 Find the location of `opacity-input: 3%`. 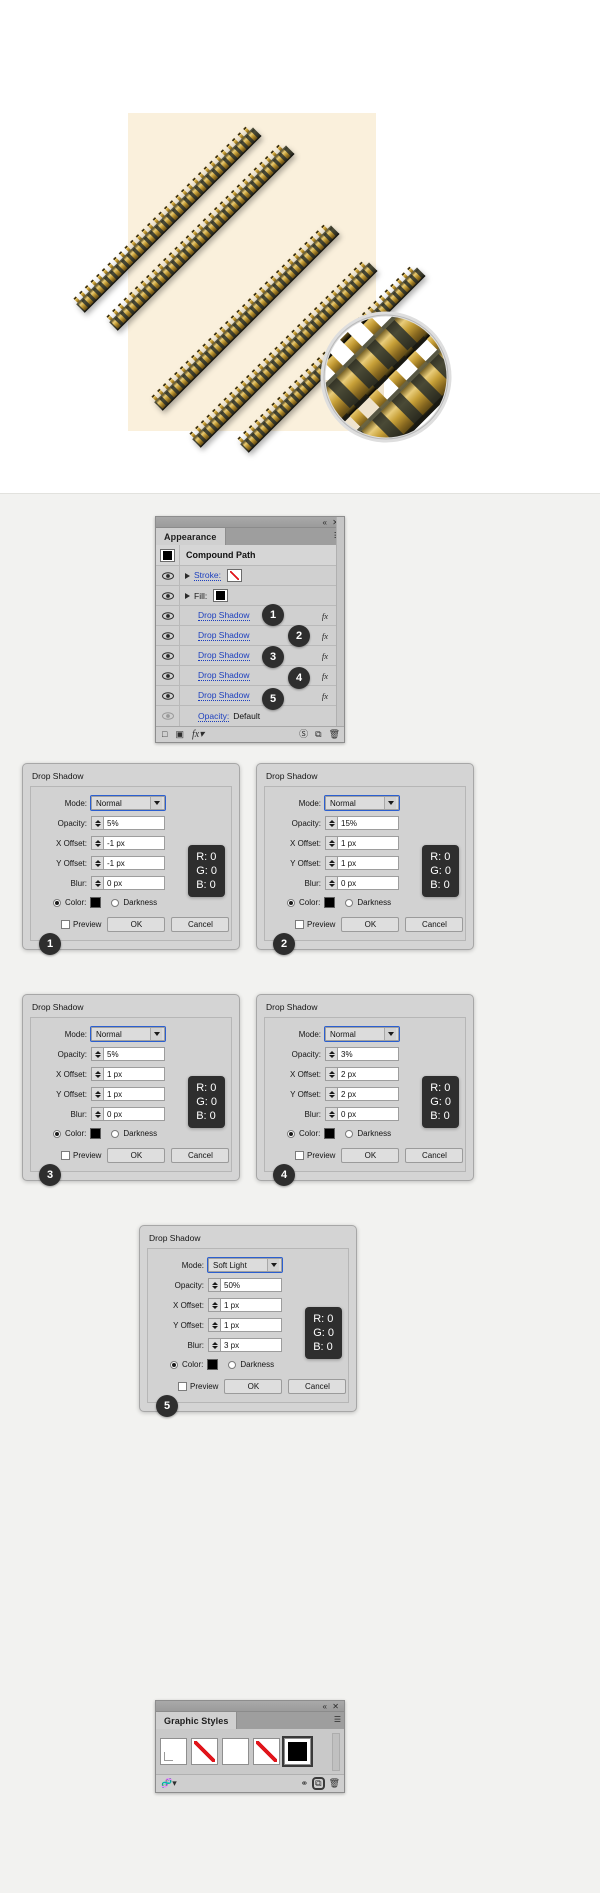

opacity-input: 3% is located at coordinates (368, 1054).